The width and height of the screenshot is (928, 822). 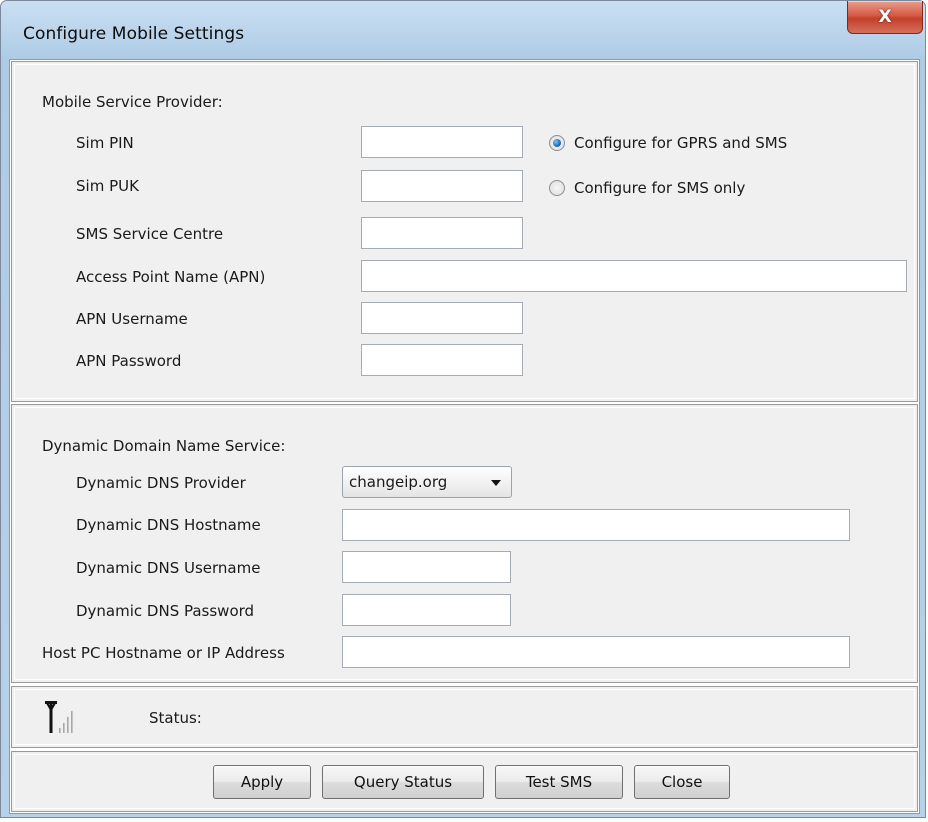 What do you see at coordinates (161, 483) in the screenshot?
I see `ddns-provider-label: Dynamic DNS Provider` at bounding box center [161, 483].